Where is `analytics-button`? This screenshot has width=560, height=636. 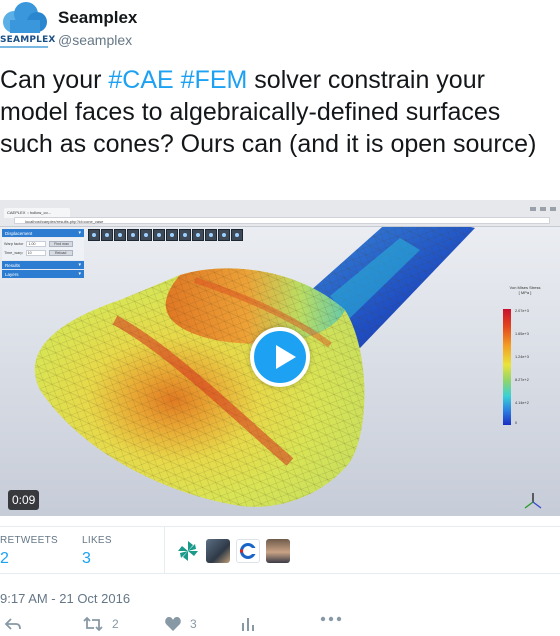
analytics-button is located at coordinates (248, 624).